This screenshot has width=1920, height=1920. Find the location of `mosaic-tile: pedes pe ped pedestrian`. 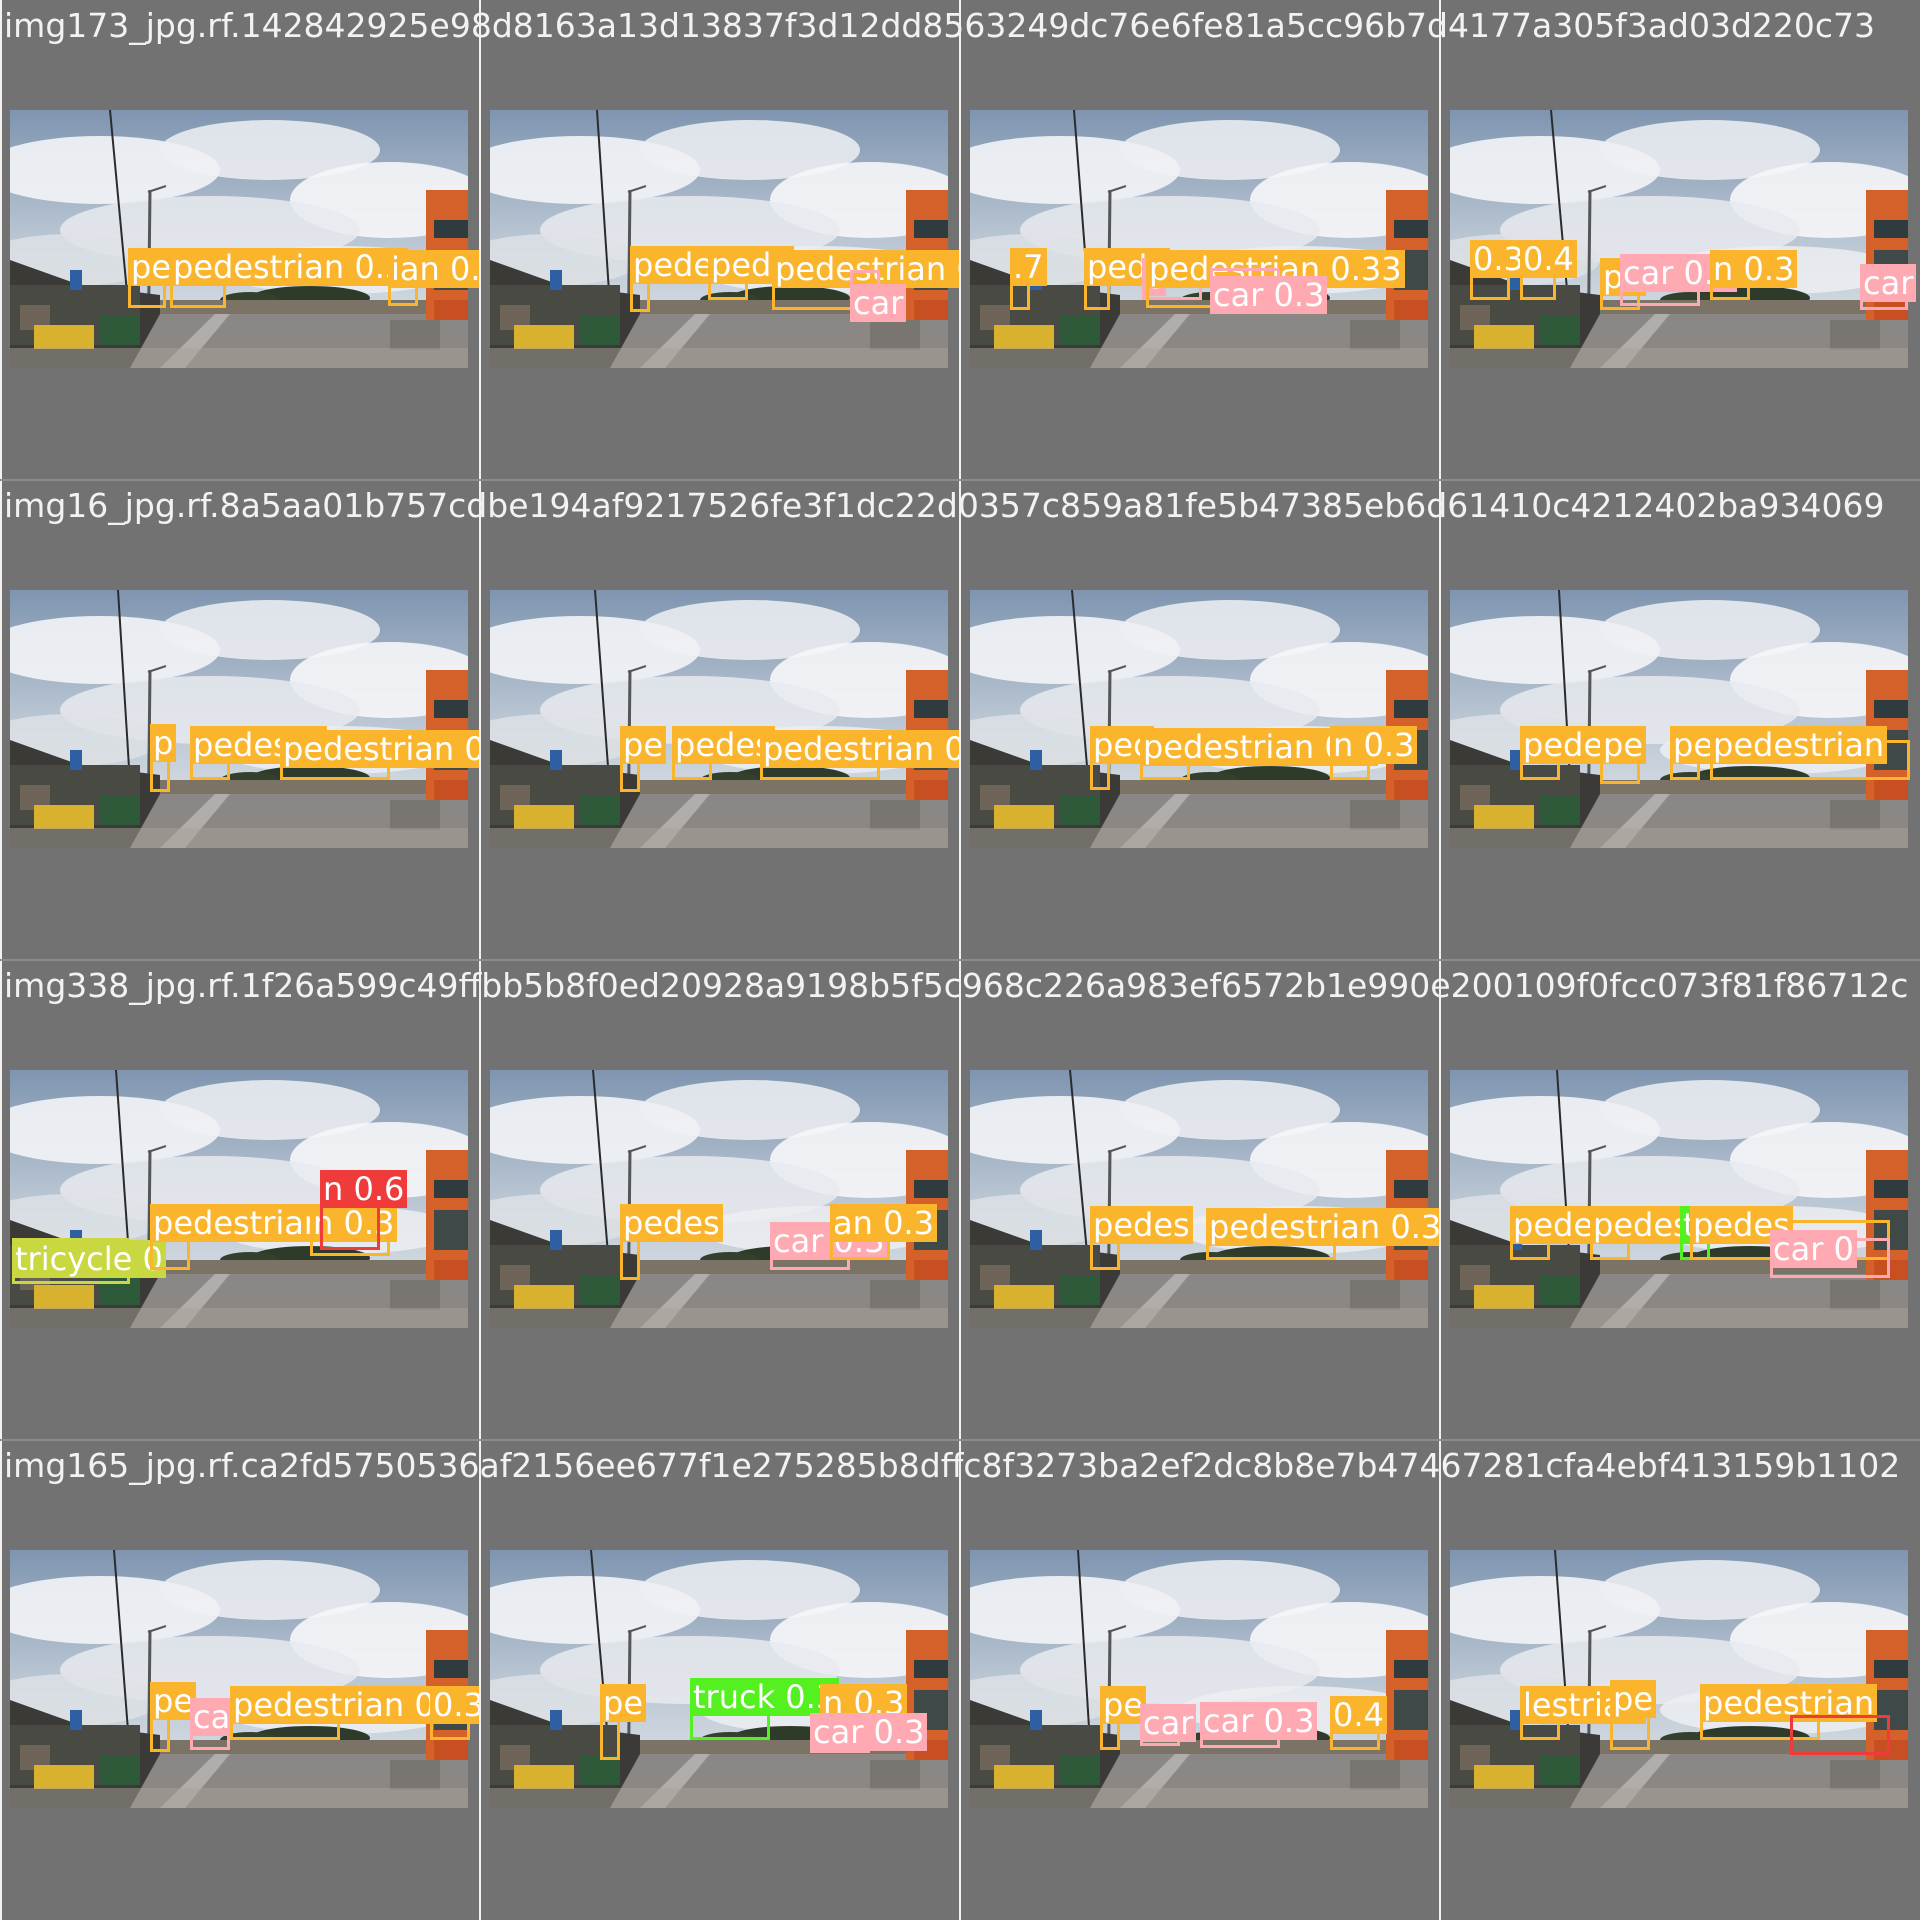

mosaic-tile: pedes pe ped pedestrian is located at coordinates (1680, 720).